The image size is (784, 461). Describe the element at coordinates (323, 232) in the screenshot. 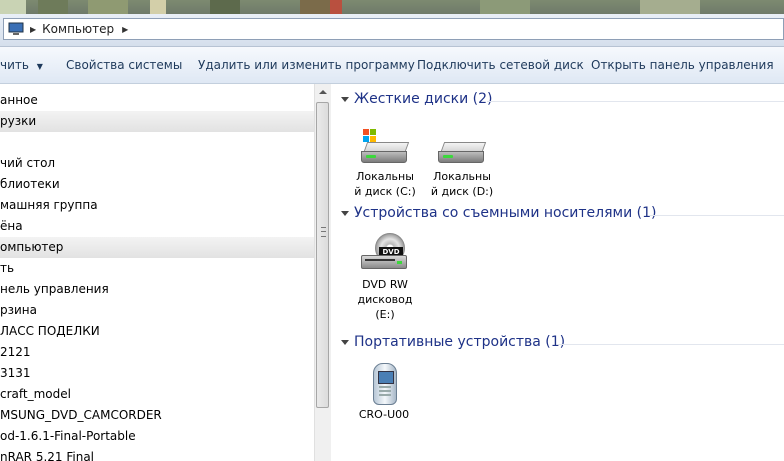

I see `scrollbar-grip-icon` at that location.